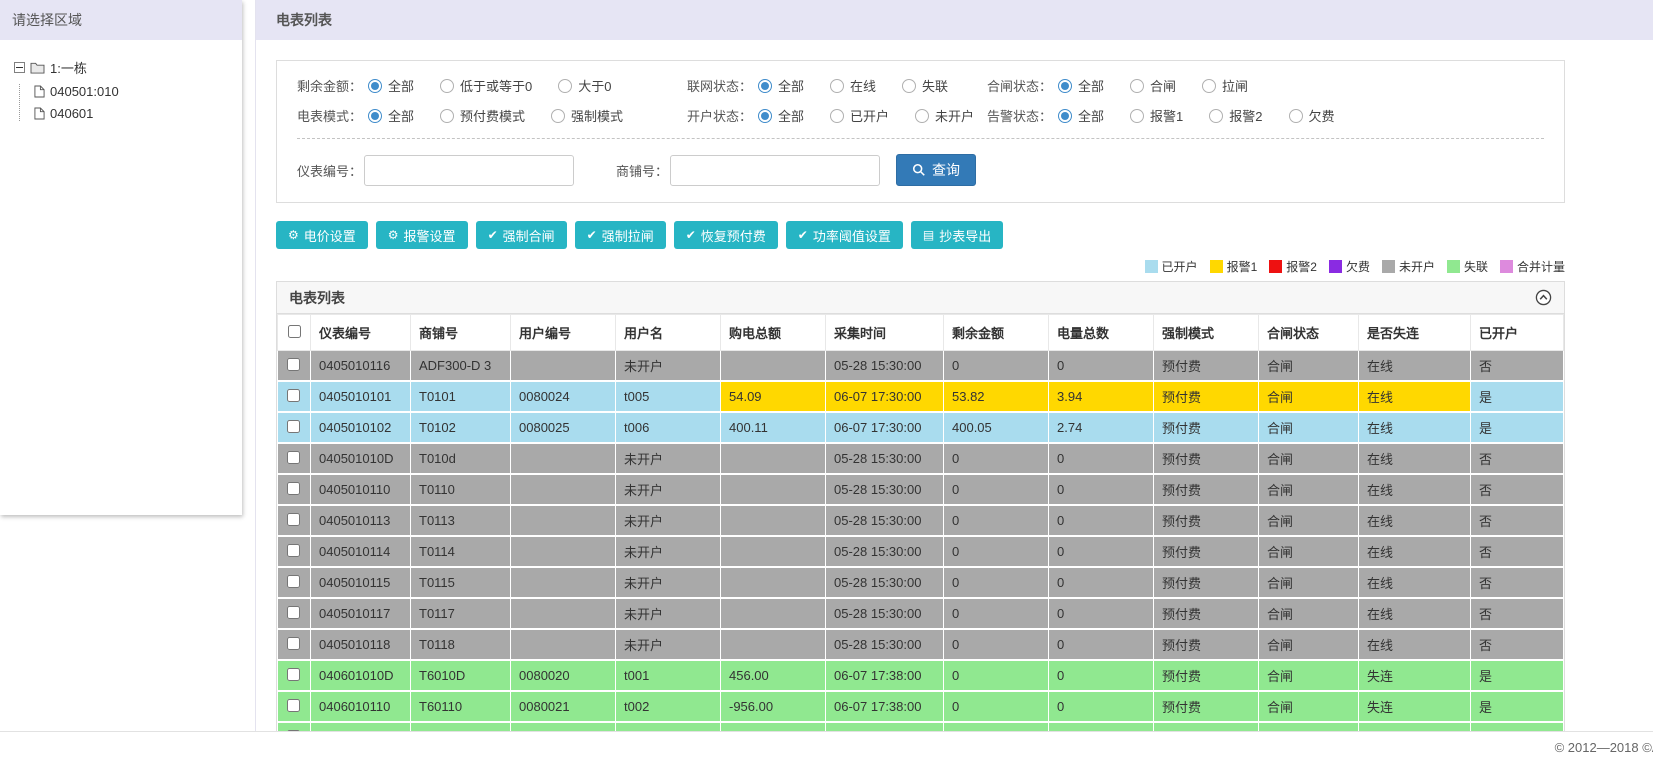  I want to click on action-button-电价设置: ⚙ 电价设置, so click(322, 235).